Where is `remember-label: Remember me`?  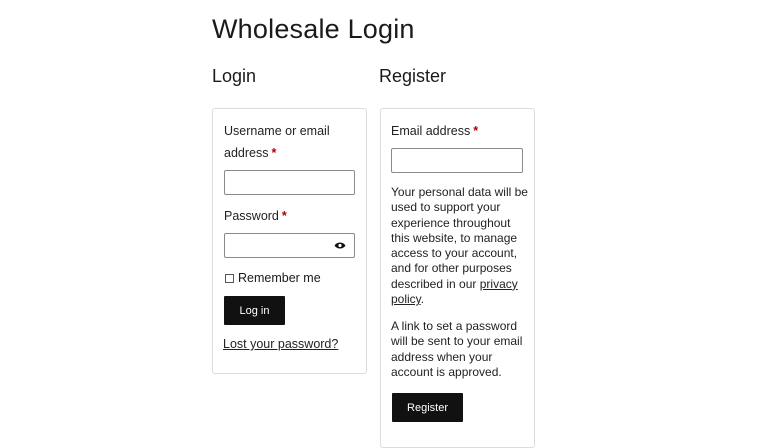
remember-label: Remember me is located at coordinates (279, 278).